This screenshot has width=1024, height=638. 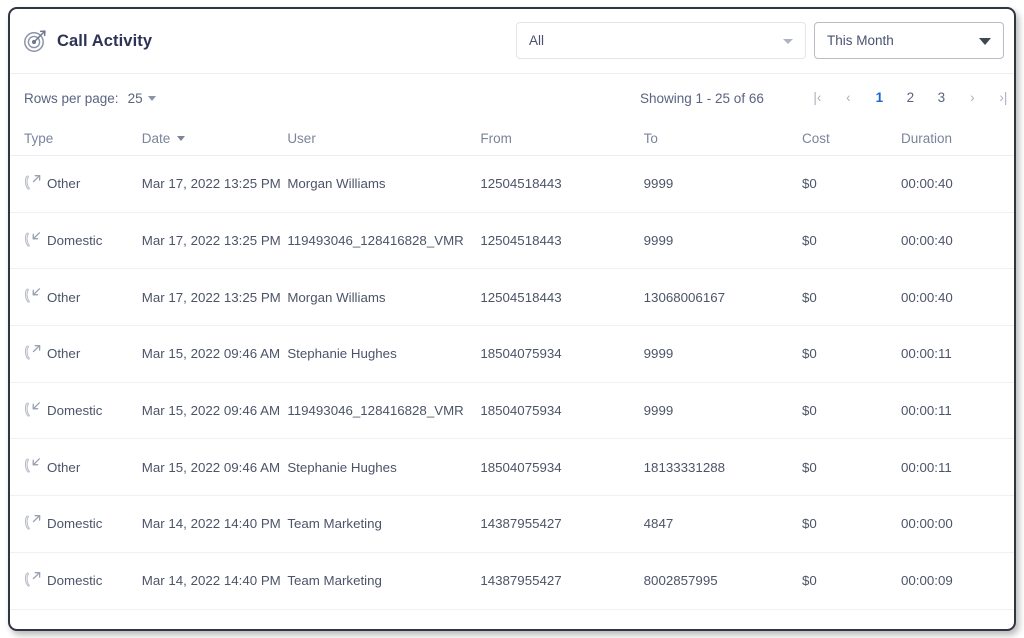 What do you see at coordinates (684, 297) in the screenshot?
I see `cell-to: 13068006167` at bounding box center [684, 297].